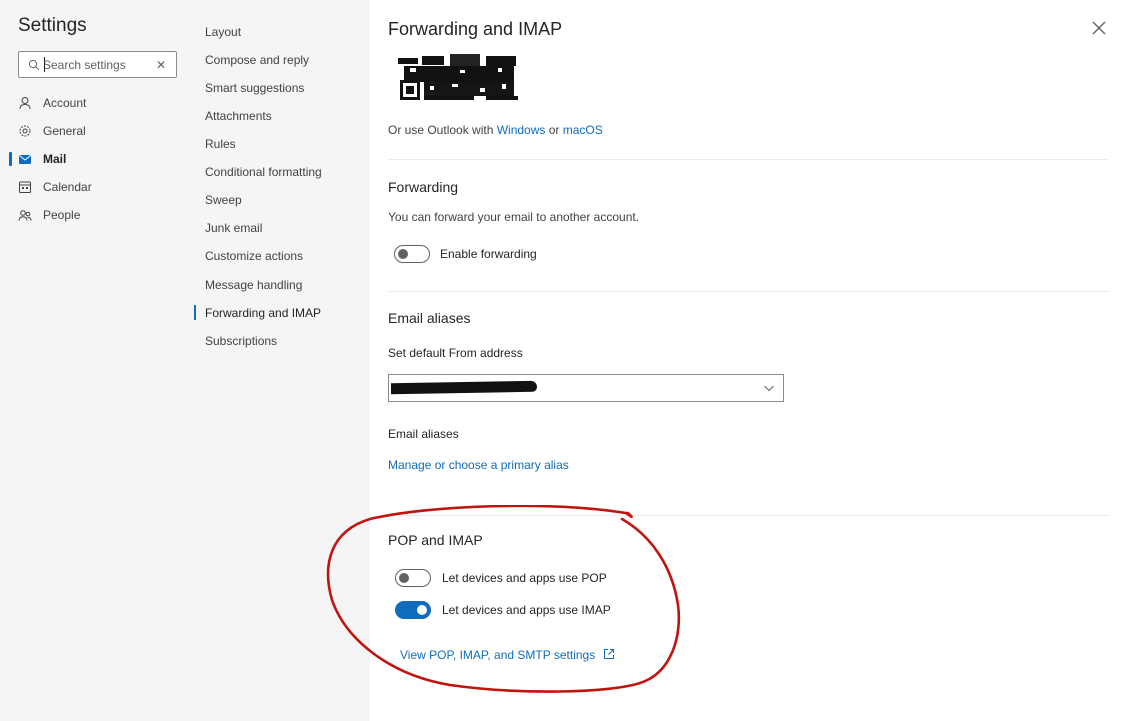 This screenshot has width=1125, height=721. I want to click on text-caret, so click(44, 64).